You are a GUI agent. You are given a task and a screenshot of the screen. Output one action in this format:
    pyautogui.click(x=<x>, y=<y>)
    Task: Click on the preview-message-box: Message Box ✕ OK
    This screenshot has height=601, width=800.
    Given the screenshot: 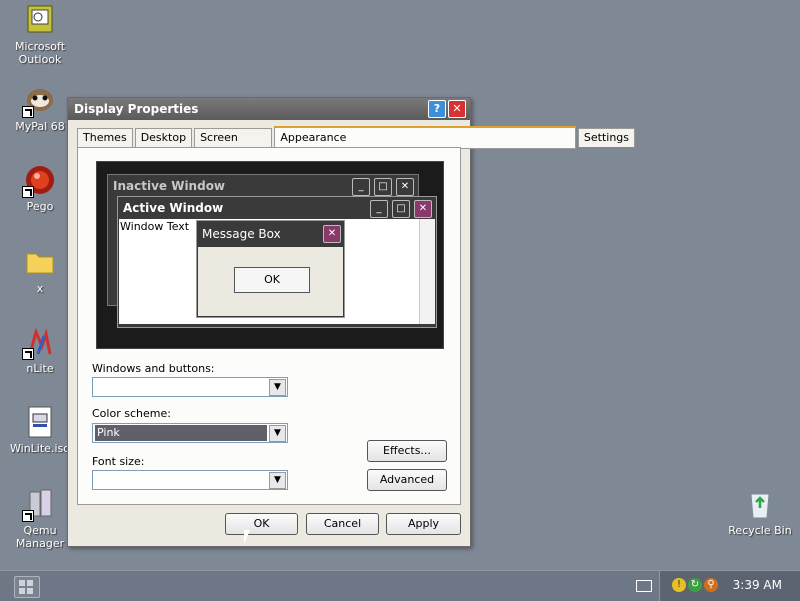 What is the action you would take?
    pyautogui.click(x=270, y=269)
    